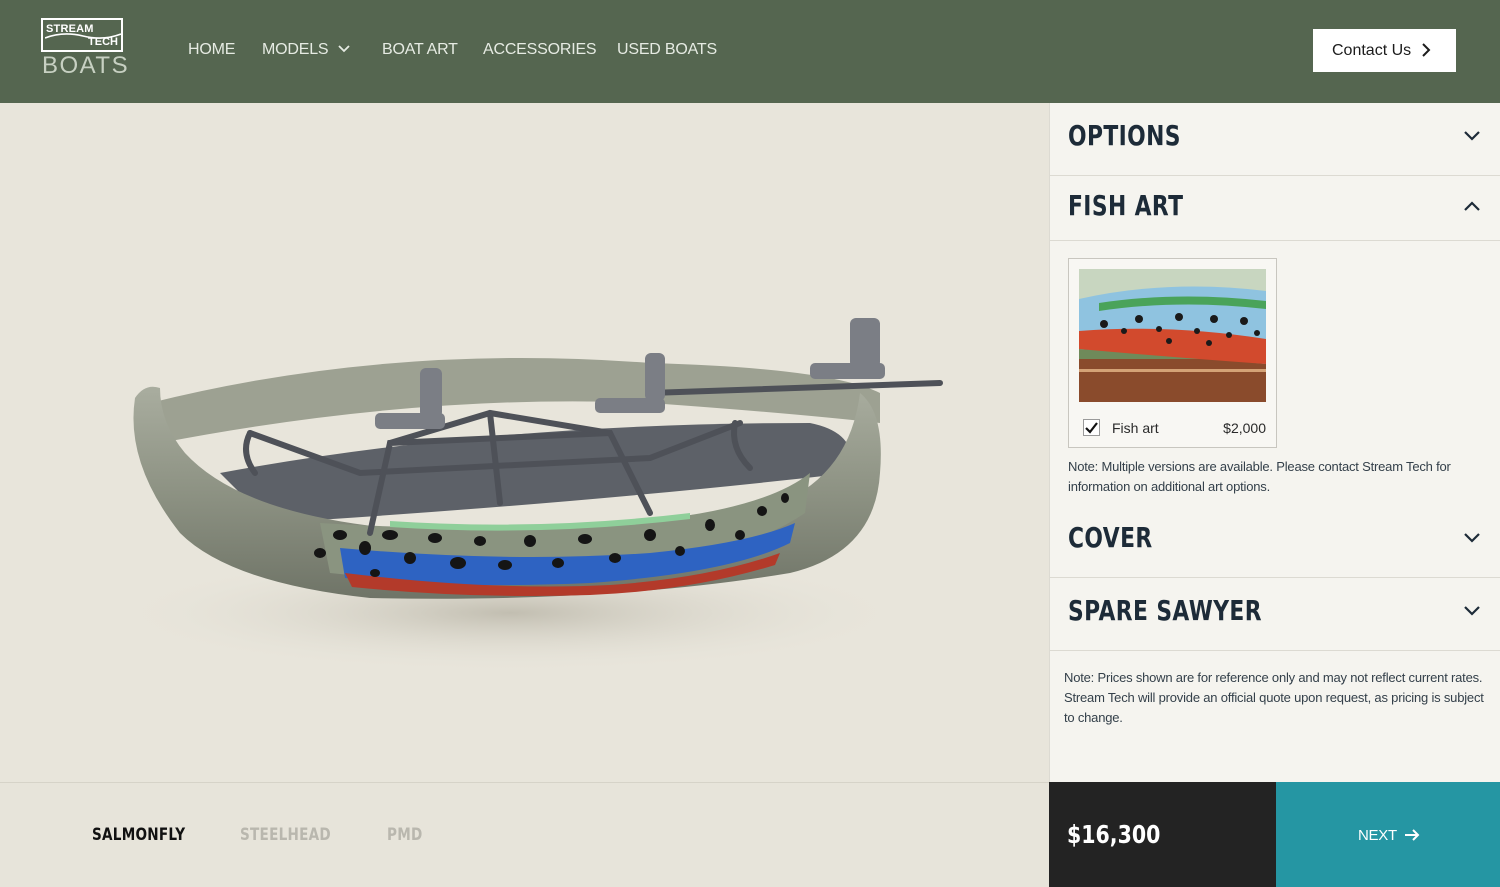 This screenshot has height=887, width=1500. What do you see at coordinates (1426, 50) in the screenshot?
I see `chevron-right-icon` at bounding box center [1426, 50].